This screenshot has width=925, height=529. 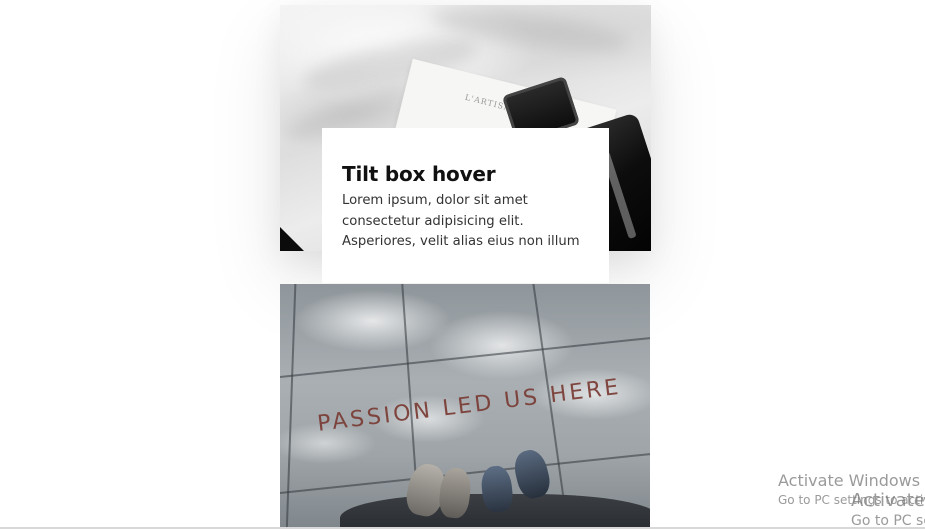 I want to click on activation-watermark-title-dup: Activate, so click(x=888, y=500).